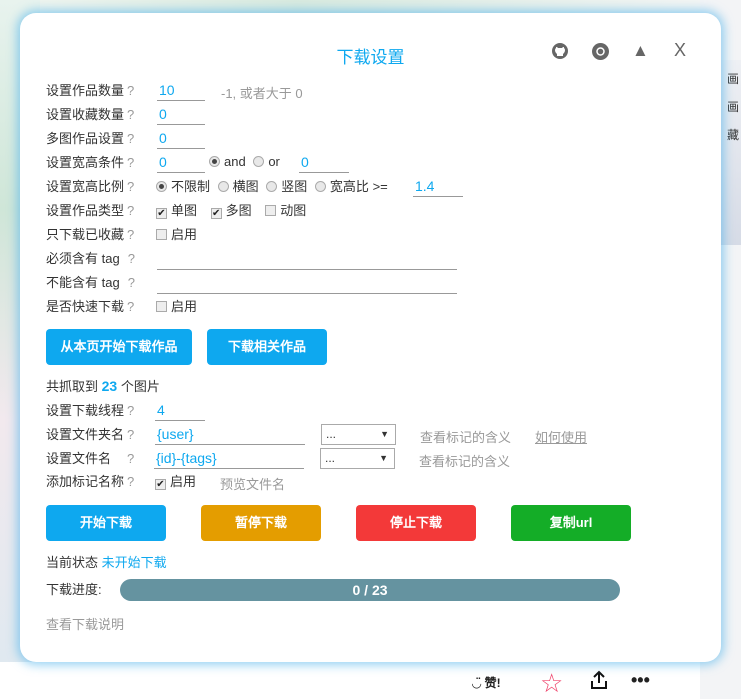 This screenshot has height=699, width=741. I want to click on setting-must-tag: 必须含有 tag?, so click(90, 258).